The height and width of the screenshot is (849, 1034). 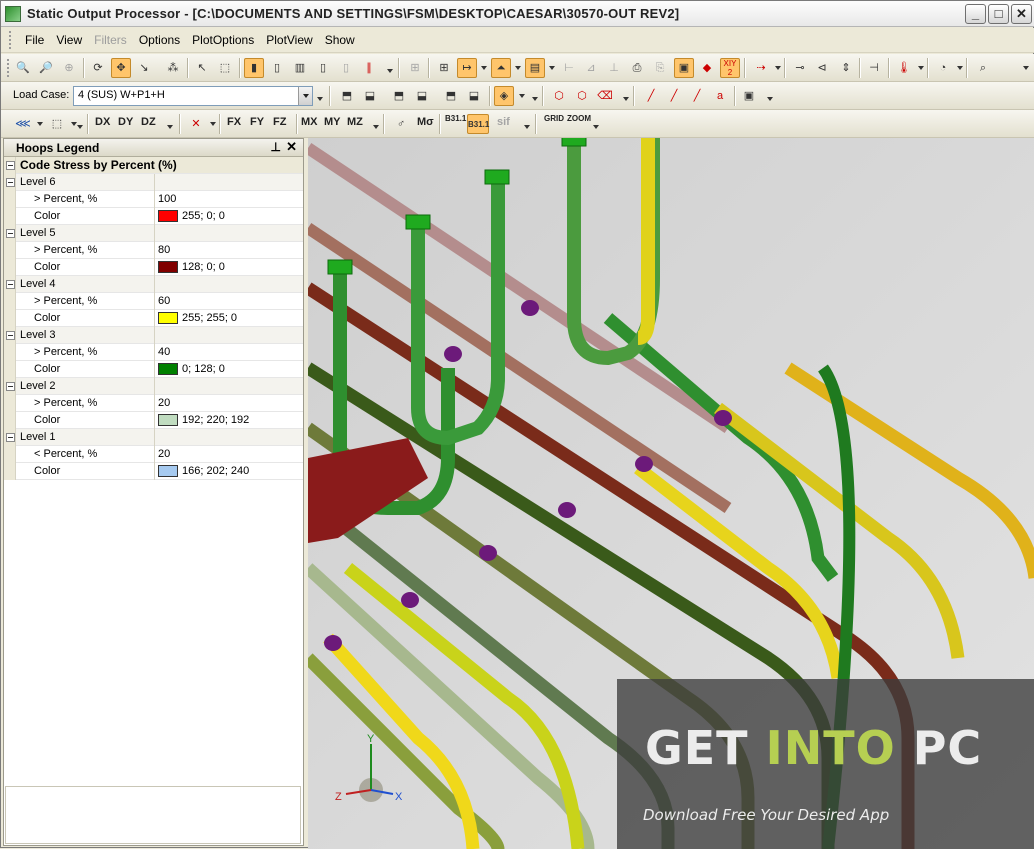 What do you see at coordinates (425, 122) in the screenshot?
I see `m-sigma-button: Mσ` at bounding box center [425, 122].